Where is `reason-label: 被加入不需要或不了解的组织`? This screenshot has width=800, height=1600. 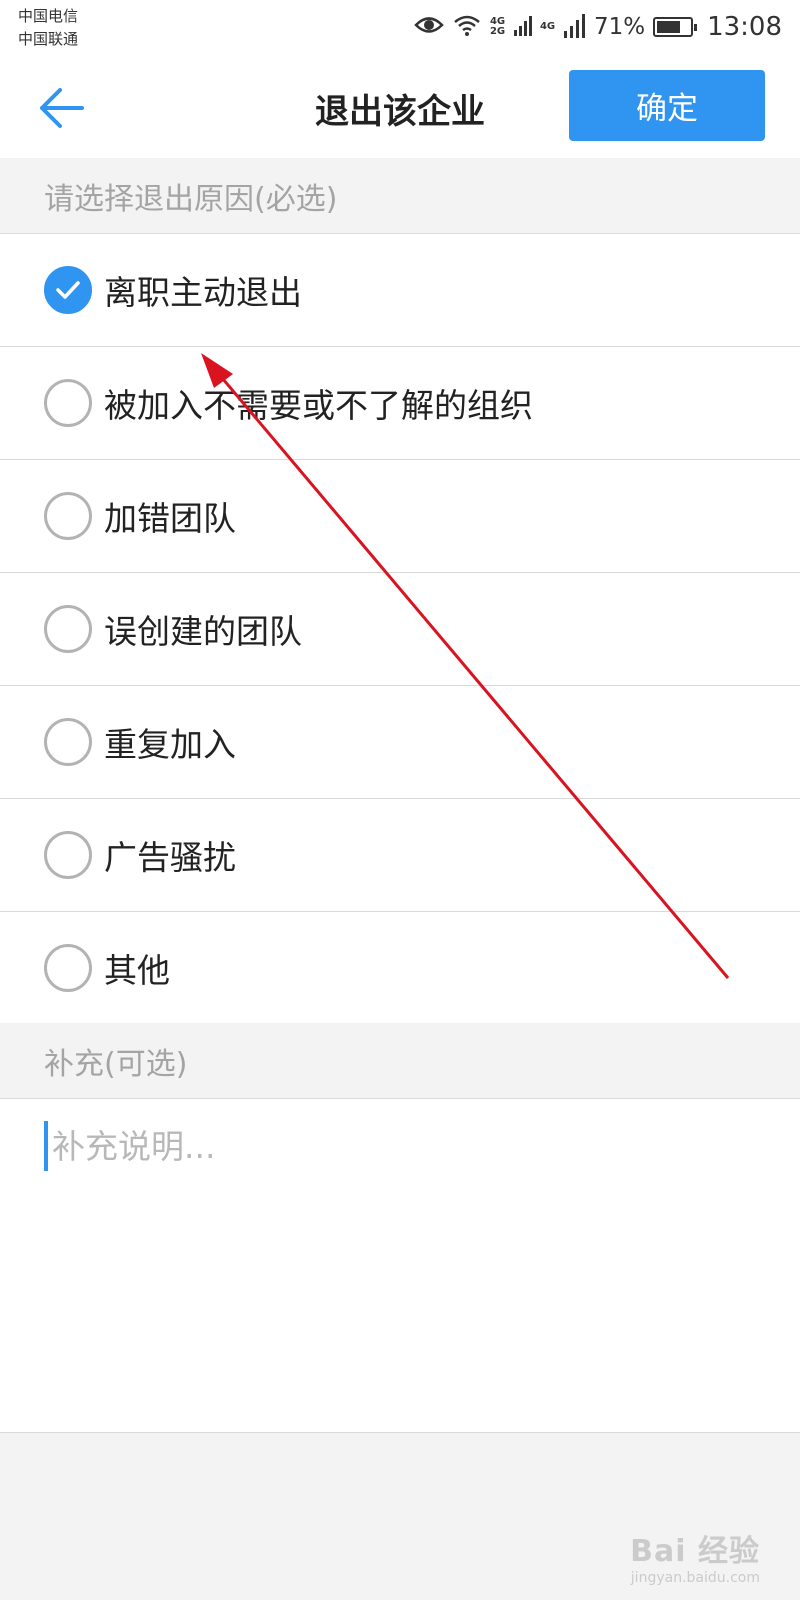
reason-label: 被加入不需要或不了解的组织 is located at coordinates (318, 405).